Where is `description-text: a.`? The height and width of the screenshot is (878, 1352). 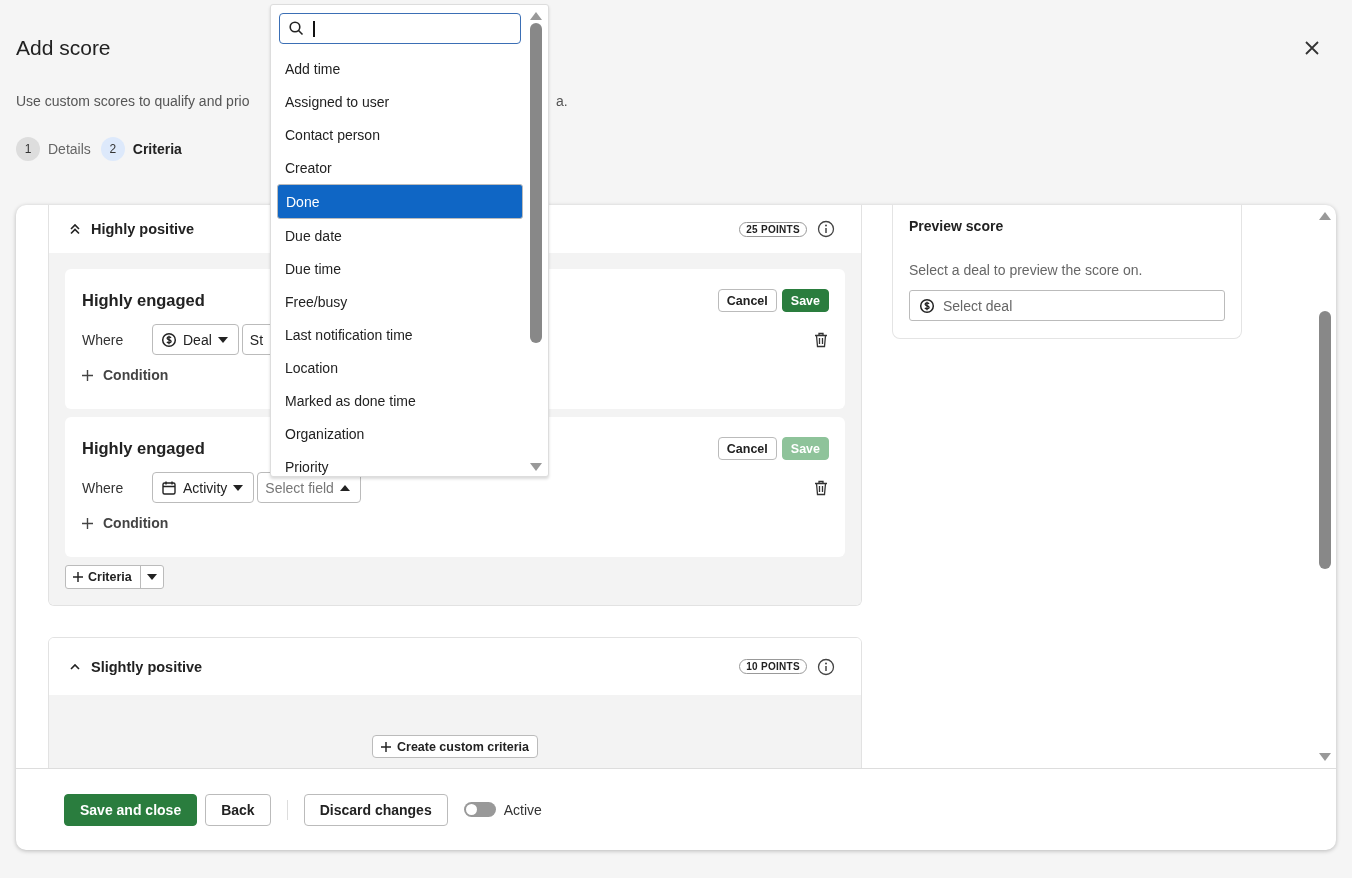 description-text: a. is located at coordinates (562, 101).